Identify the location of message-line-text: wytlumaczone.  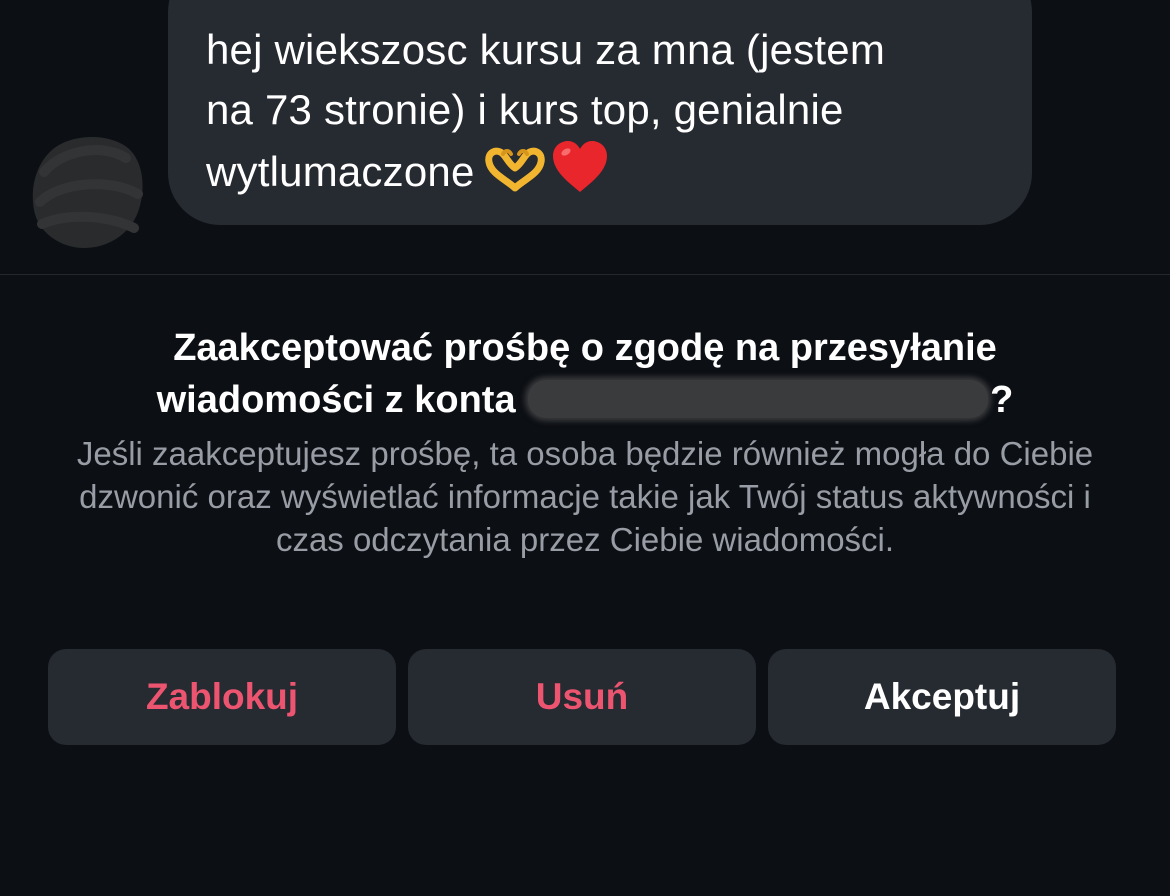
(340, 171).